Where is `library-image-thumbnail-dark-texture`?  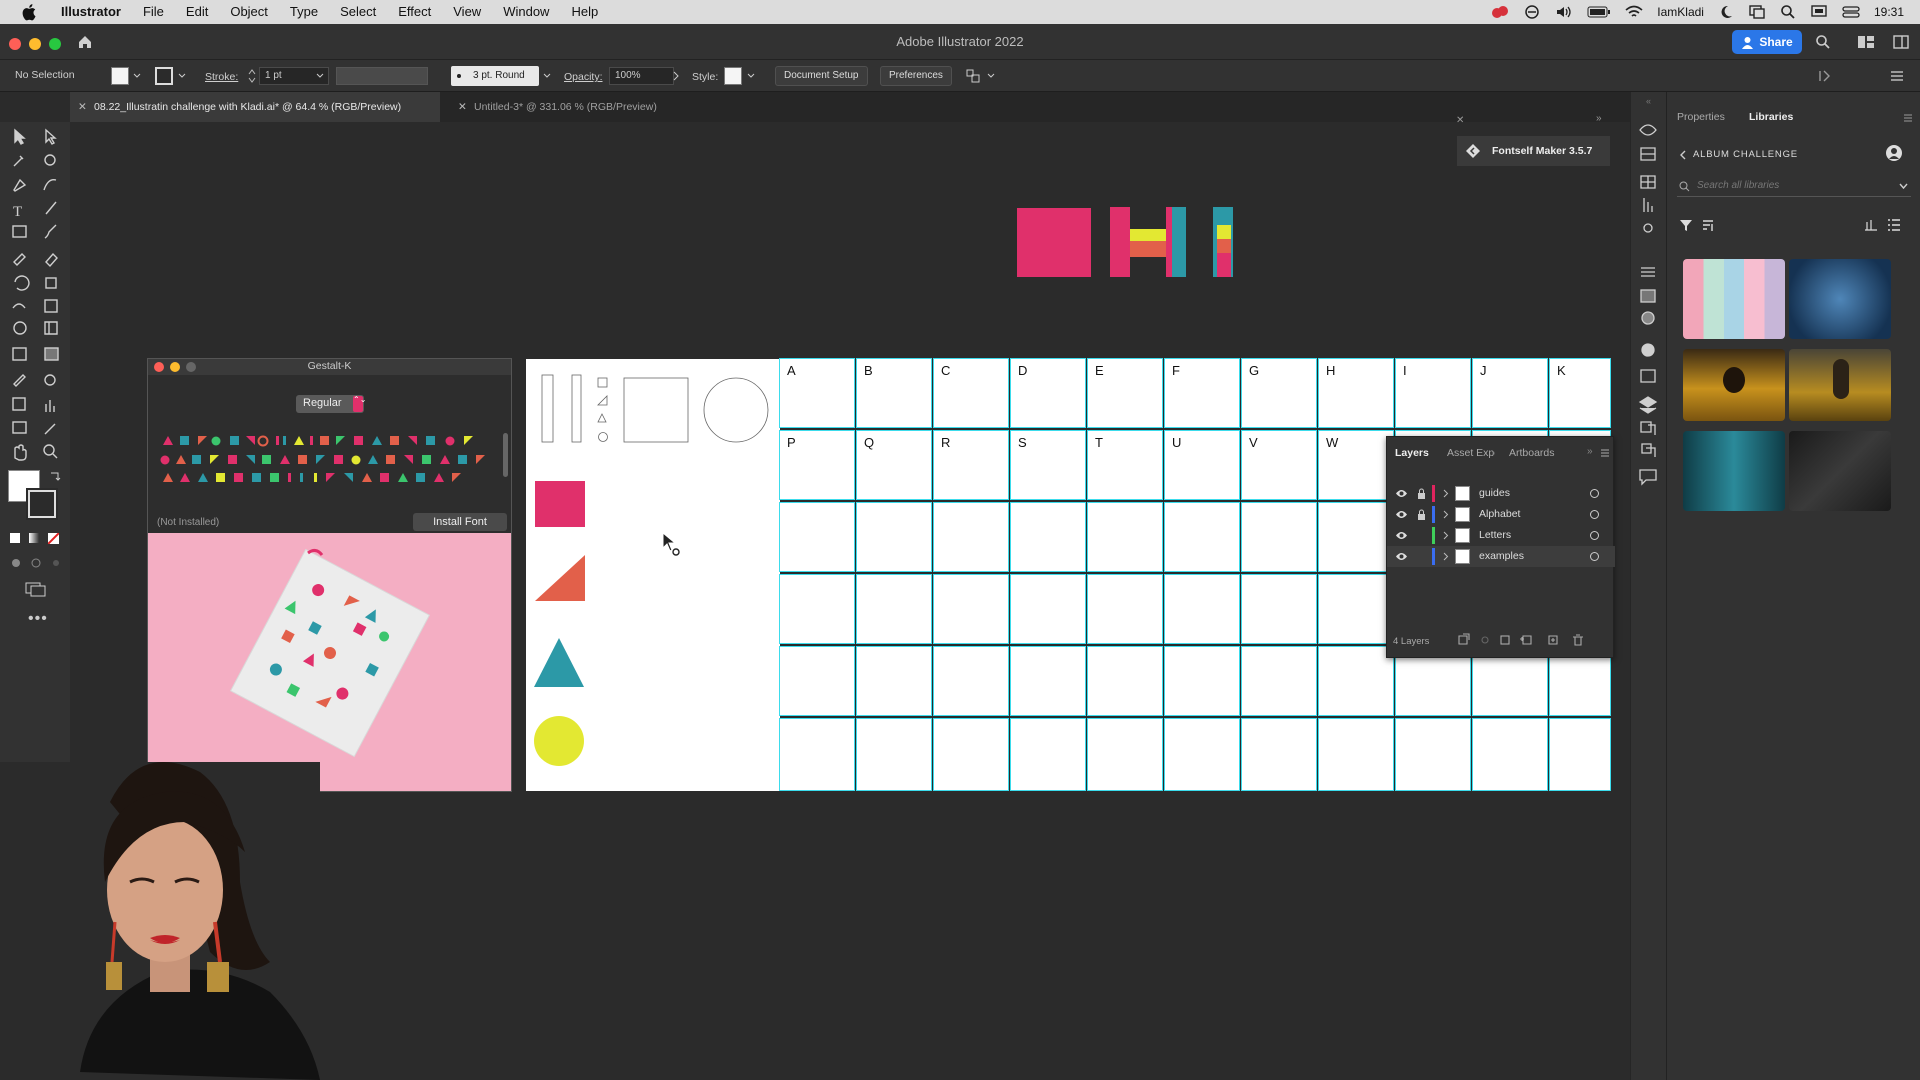 library-image-thumbnail-dark-texture is located at coordinates (1840, 471).